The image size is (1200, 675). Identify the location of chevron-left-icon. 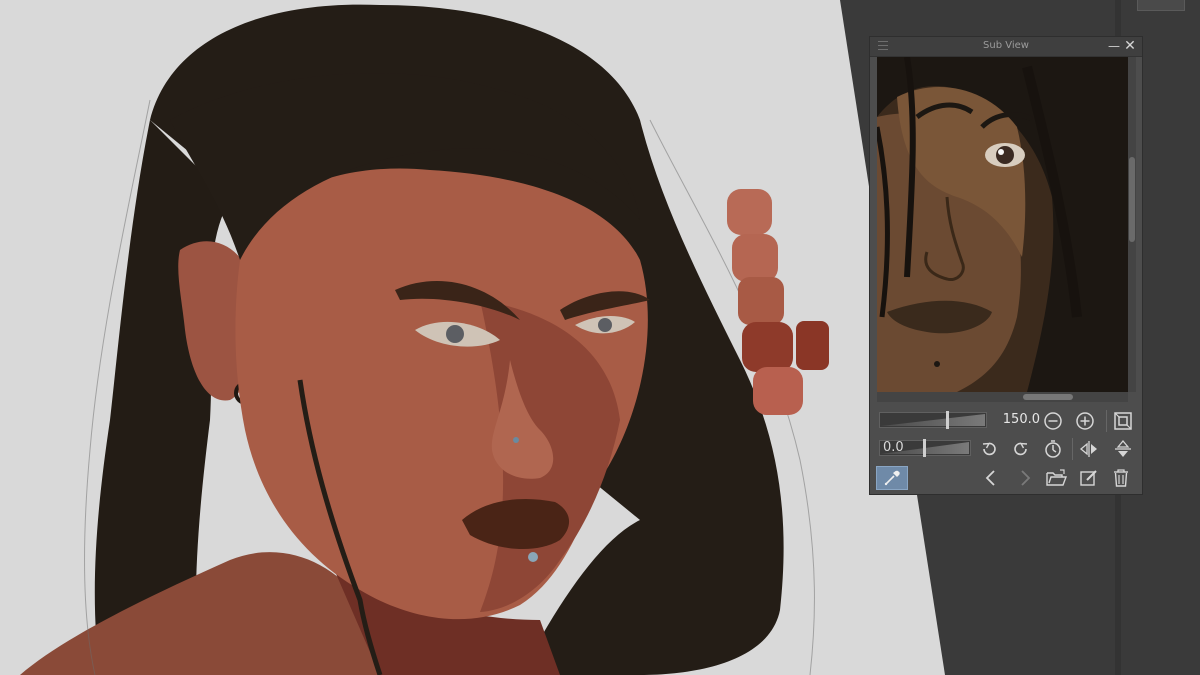
(991, 478).